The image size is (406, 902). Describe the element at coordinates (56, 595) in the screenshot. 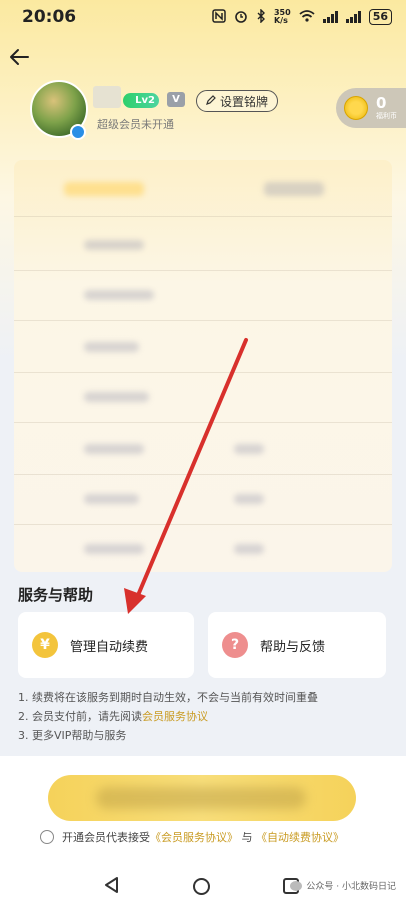

I see `services-title: 服务与帮助` at that location.